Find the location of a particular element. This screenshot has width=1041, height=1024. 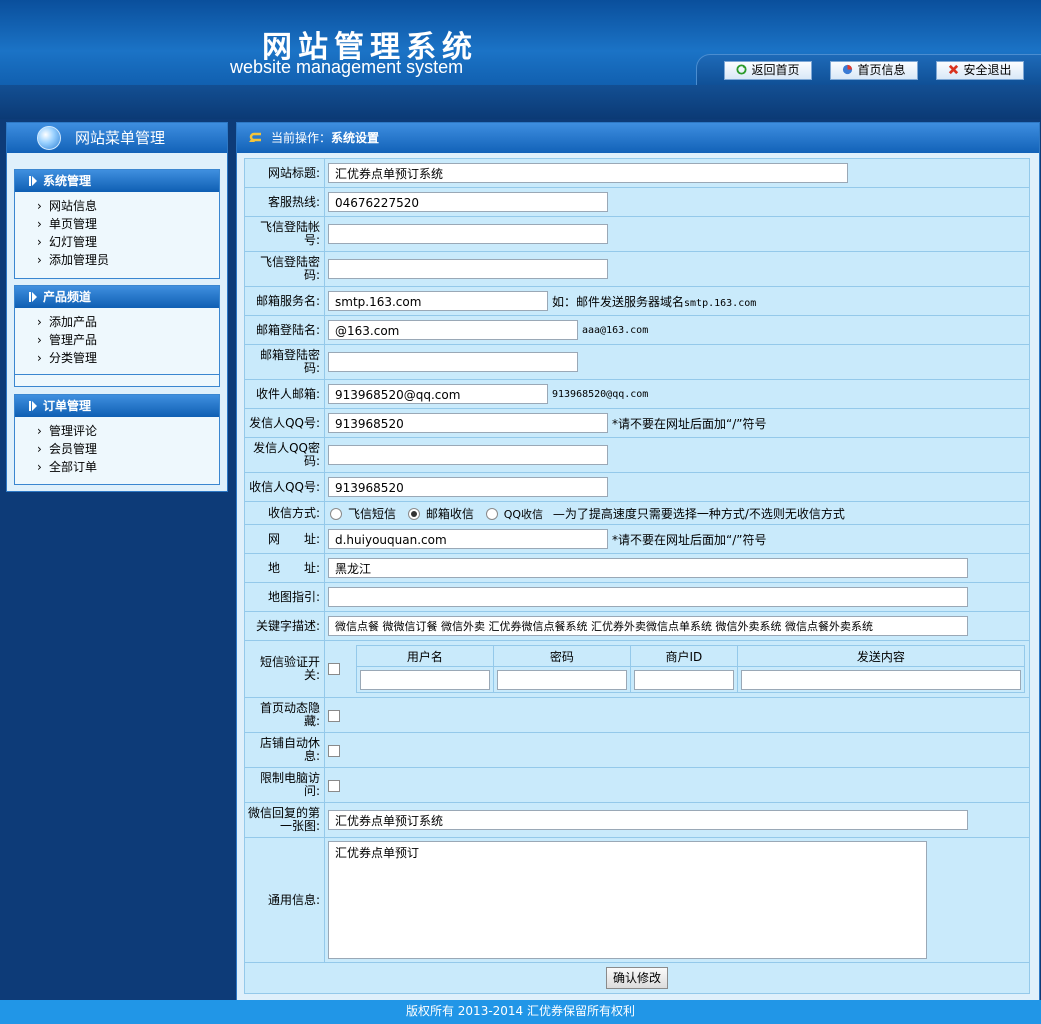

field-label: 收信人QQ号: is located at coordinates (284, 487).